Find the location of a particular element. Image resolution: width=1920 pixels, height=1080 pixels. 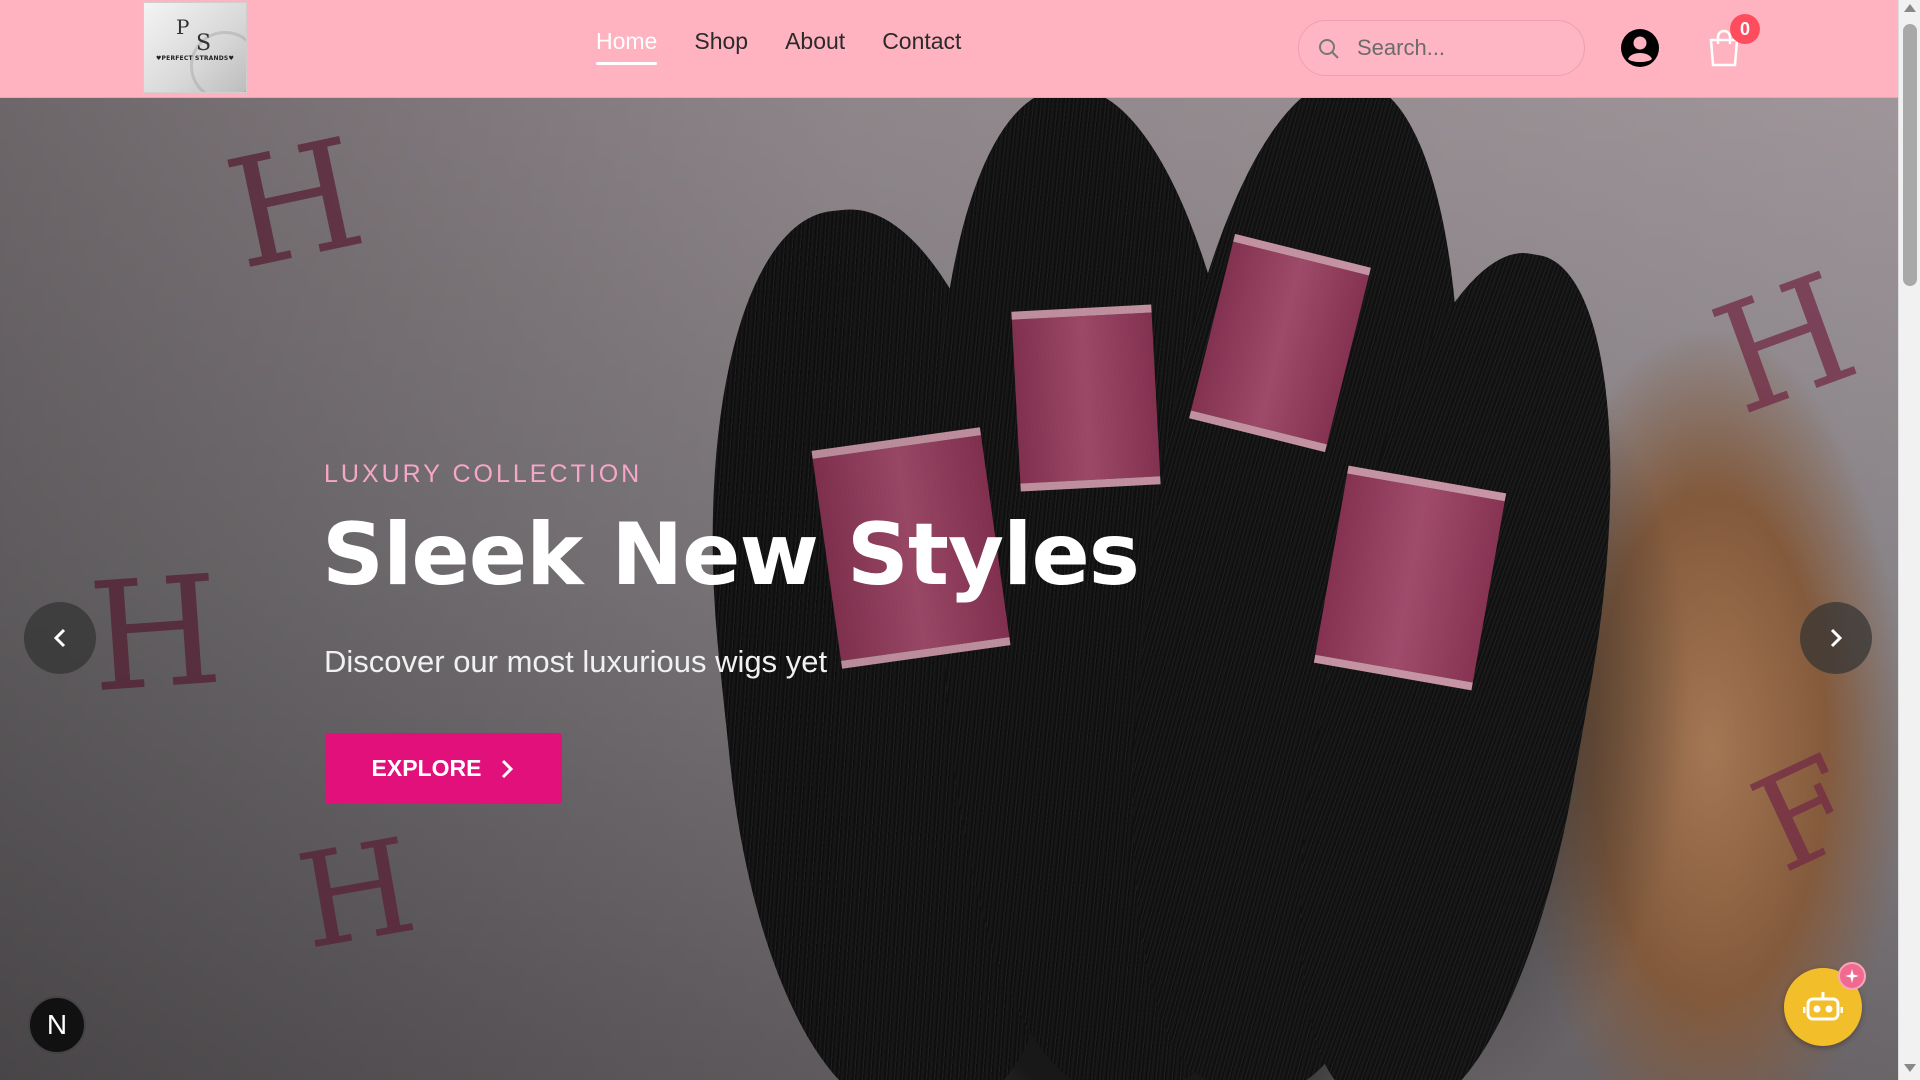

explore-button: EXPLORE is located at coordinates (443, 768).